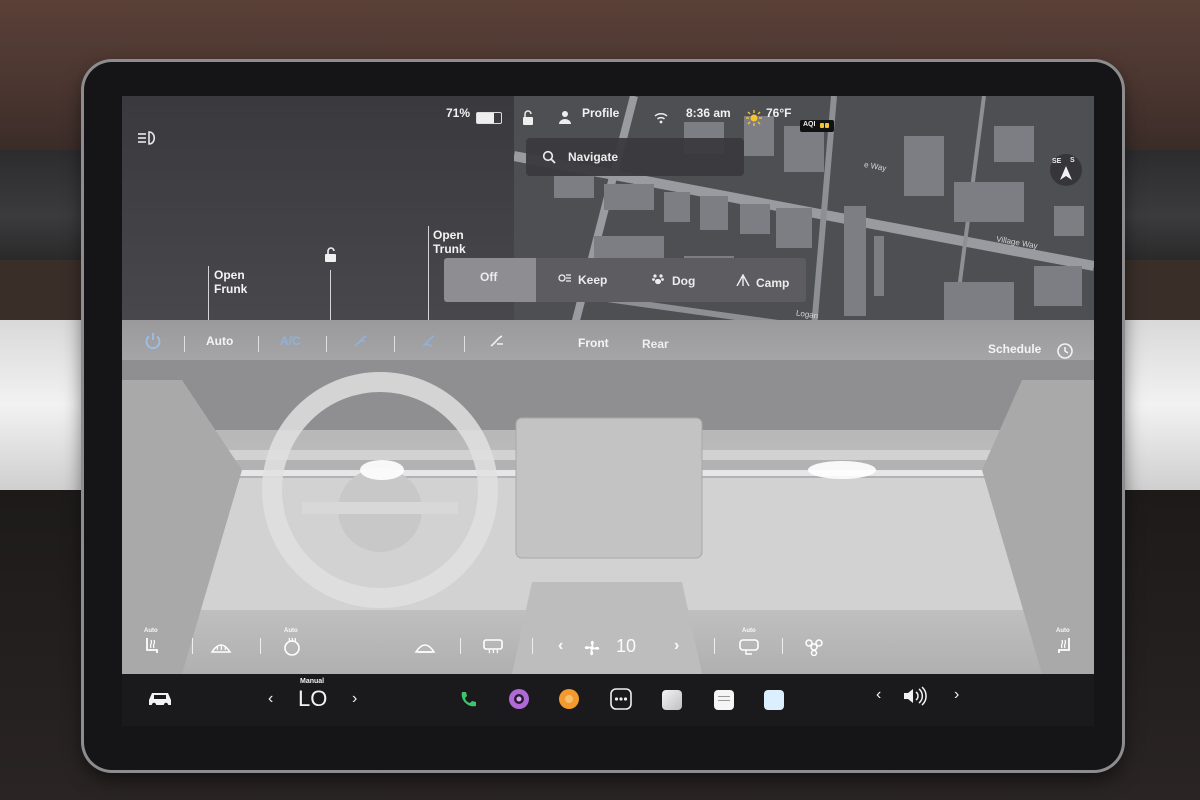  Describe the element at coordinates (658, 279) in the screenshot. I see `paw-icon` at that location.